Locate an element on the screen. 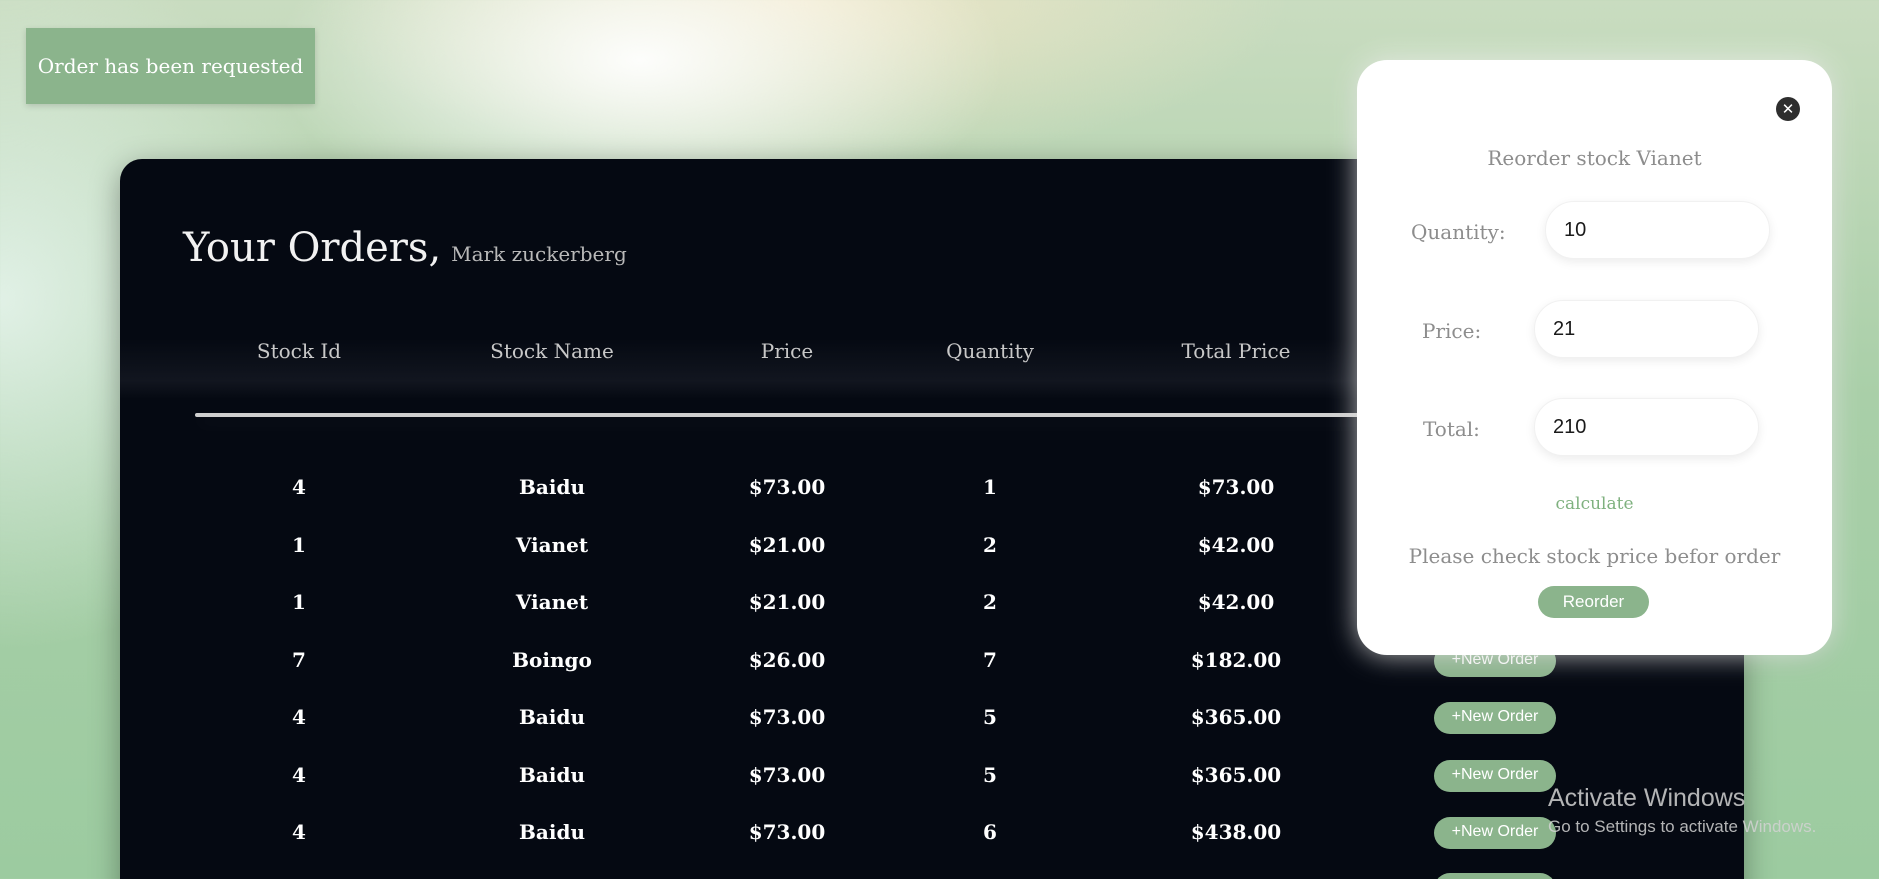  user-name: Mark zuckerberg is located at coordinates (539, 254).